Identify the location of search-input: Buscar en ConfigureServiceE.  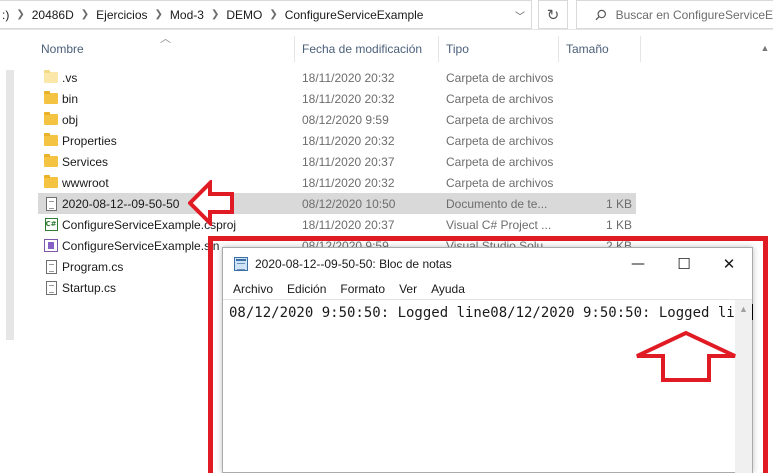
(674, 14).